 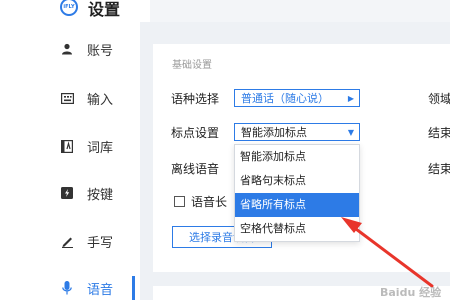 What do you see at coordinates (104, 9) in the screenshot?
I see `page-title: 设置` at bounding box center [104, 9].